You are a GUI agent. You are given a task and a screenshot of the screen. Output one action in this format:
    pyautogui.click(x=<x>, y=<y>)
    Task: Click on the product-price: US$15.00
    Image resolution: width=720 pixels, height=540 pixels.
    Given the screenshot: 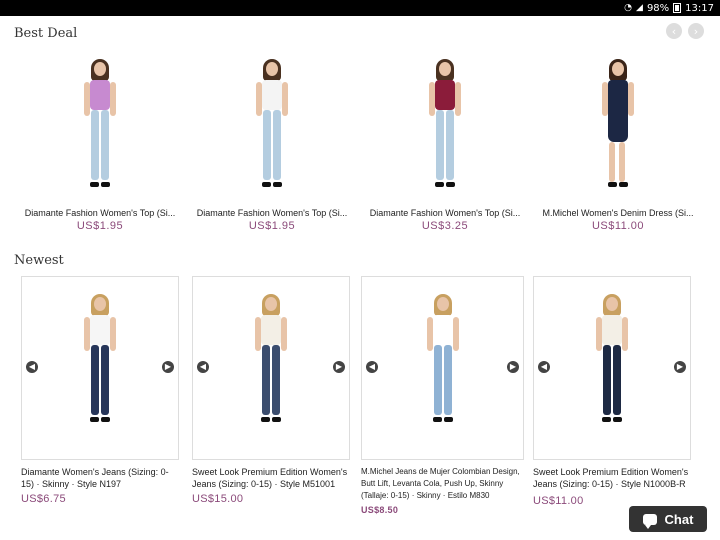 What is the action you would take?
    pyautogui.click(x=218, y=499)
    